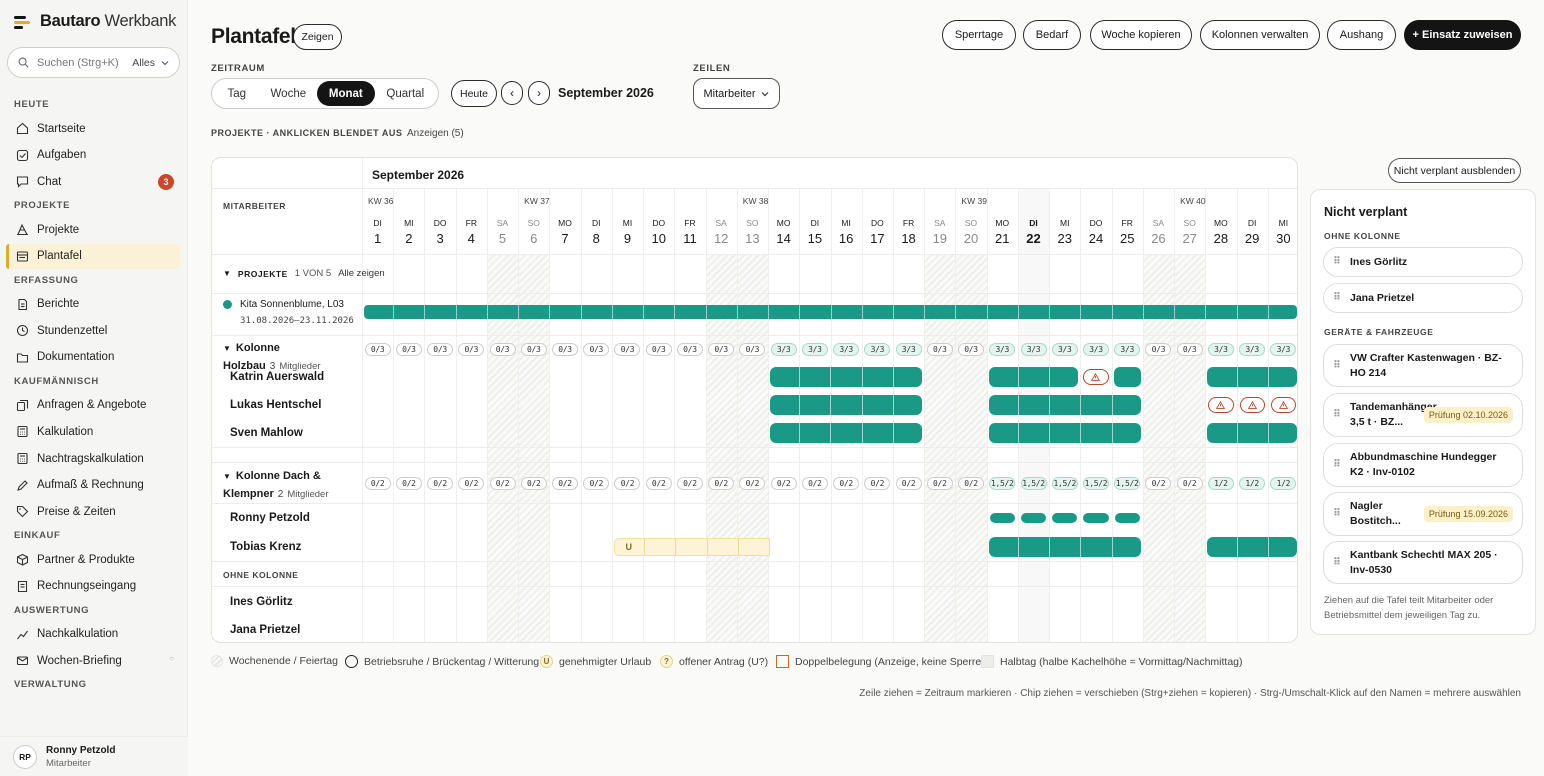 Image resolution: width=1544 pixels, height=776 pixels. What do you see at coordinates (52, 610) in the screenshot?
I see `nav-section-5: AUSWERTUNG` at bounding box center [52, 610].